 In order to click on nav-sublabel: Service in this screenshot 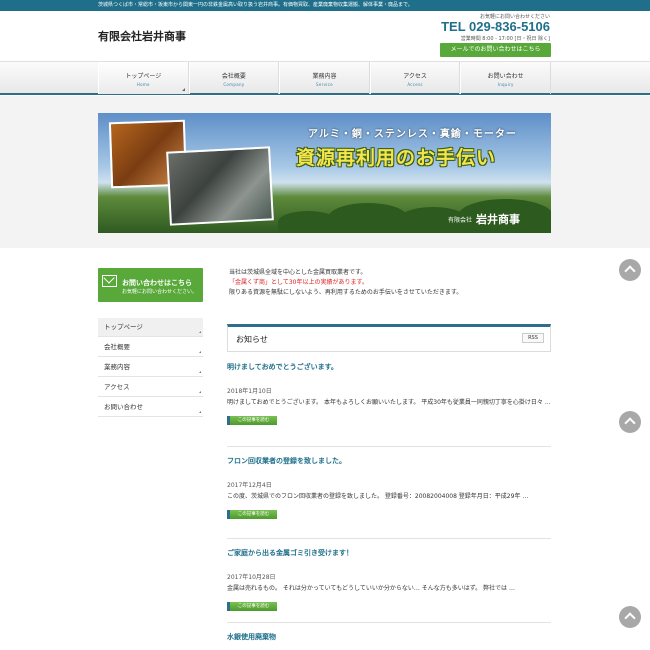, I will do `click(324, 84)`.